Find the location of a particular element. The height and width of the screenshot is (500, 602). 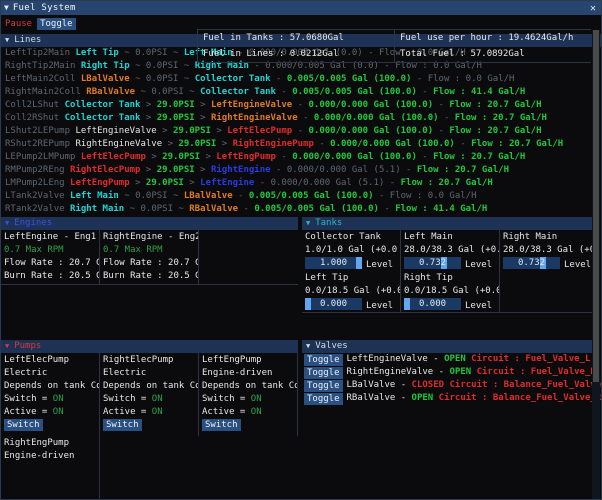

tank-level-slider: 1.000 is located at coordinates (333, 263).